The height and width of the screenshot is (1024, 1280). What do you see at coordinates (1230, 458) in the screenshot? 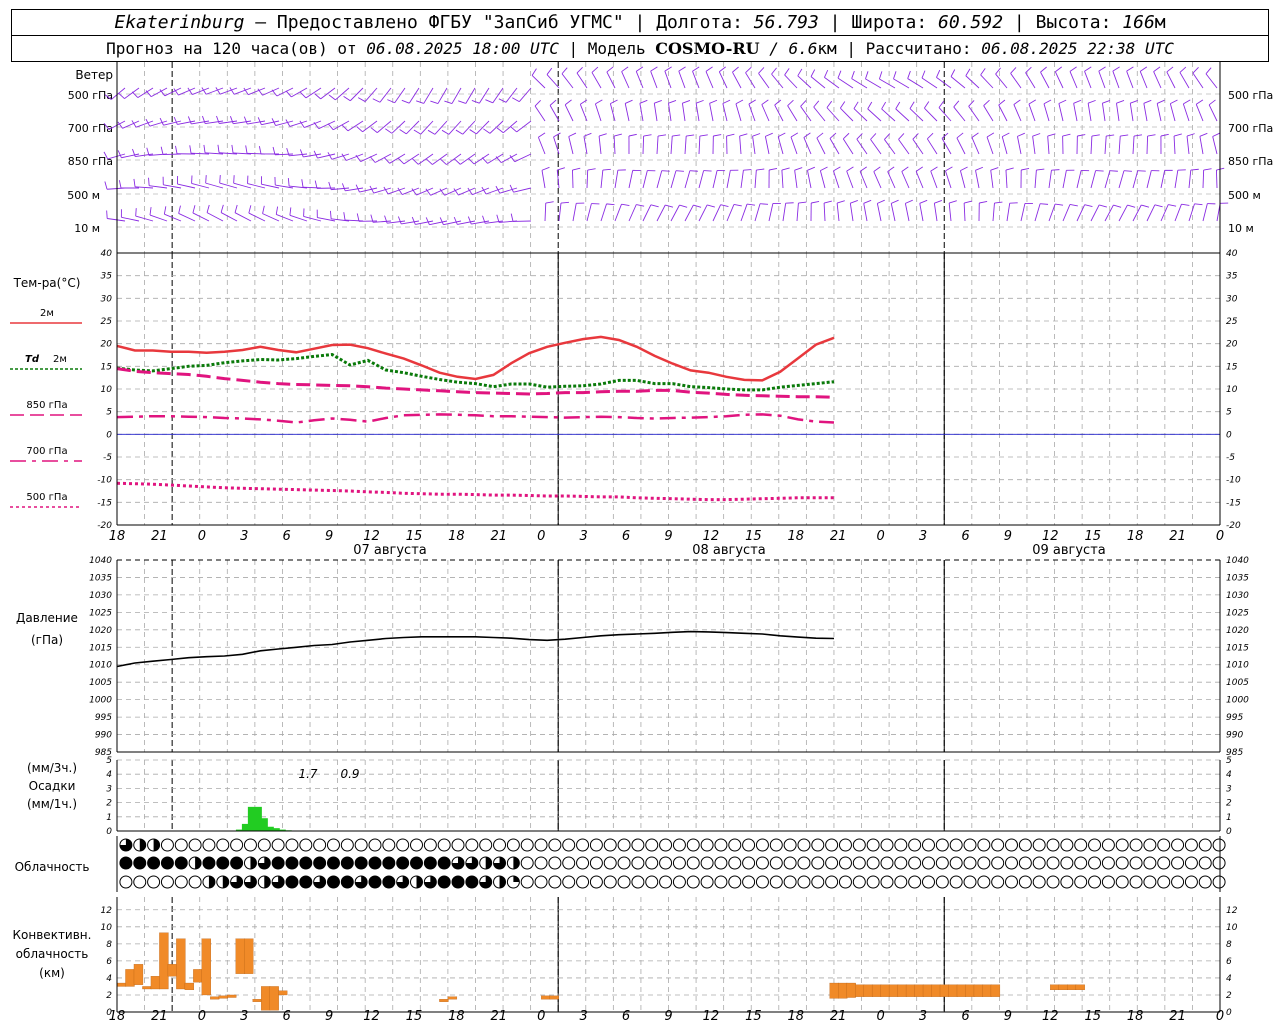
I see `y-tick-label-right: -5` at bounding box center [1230, 458].